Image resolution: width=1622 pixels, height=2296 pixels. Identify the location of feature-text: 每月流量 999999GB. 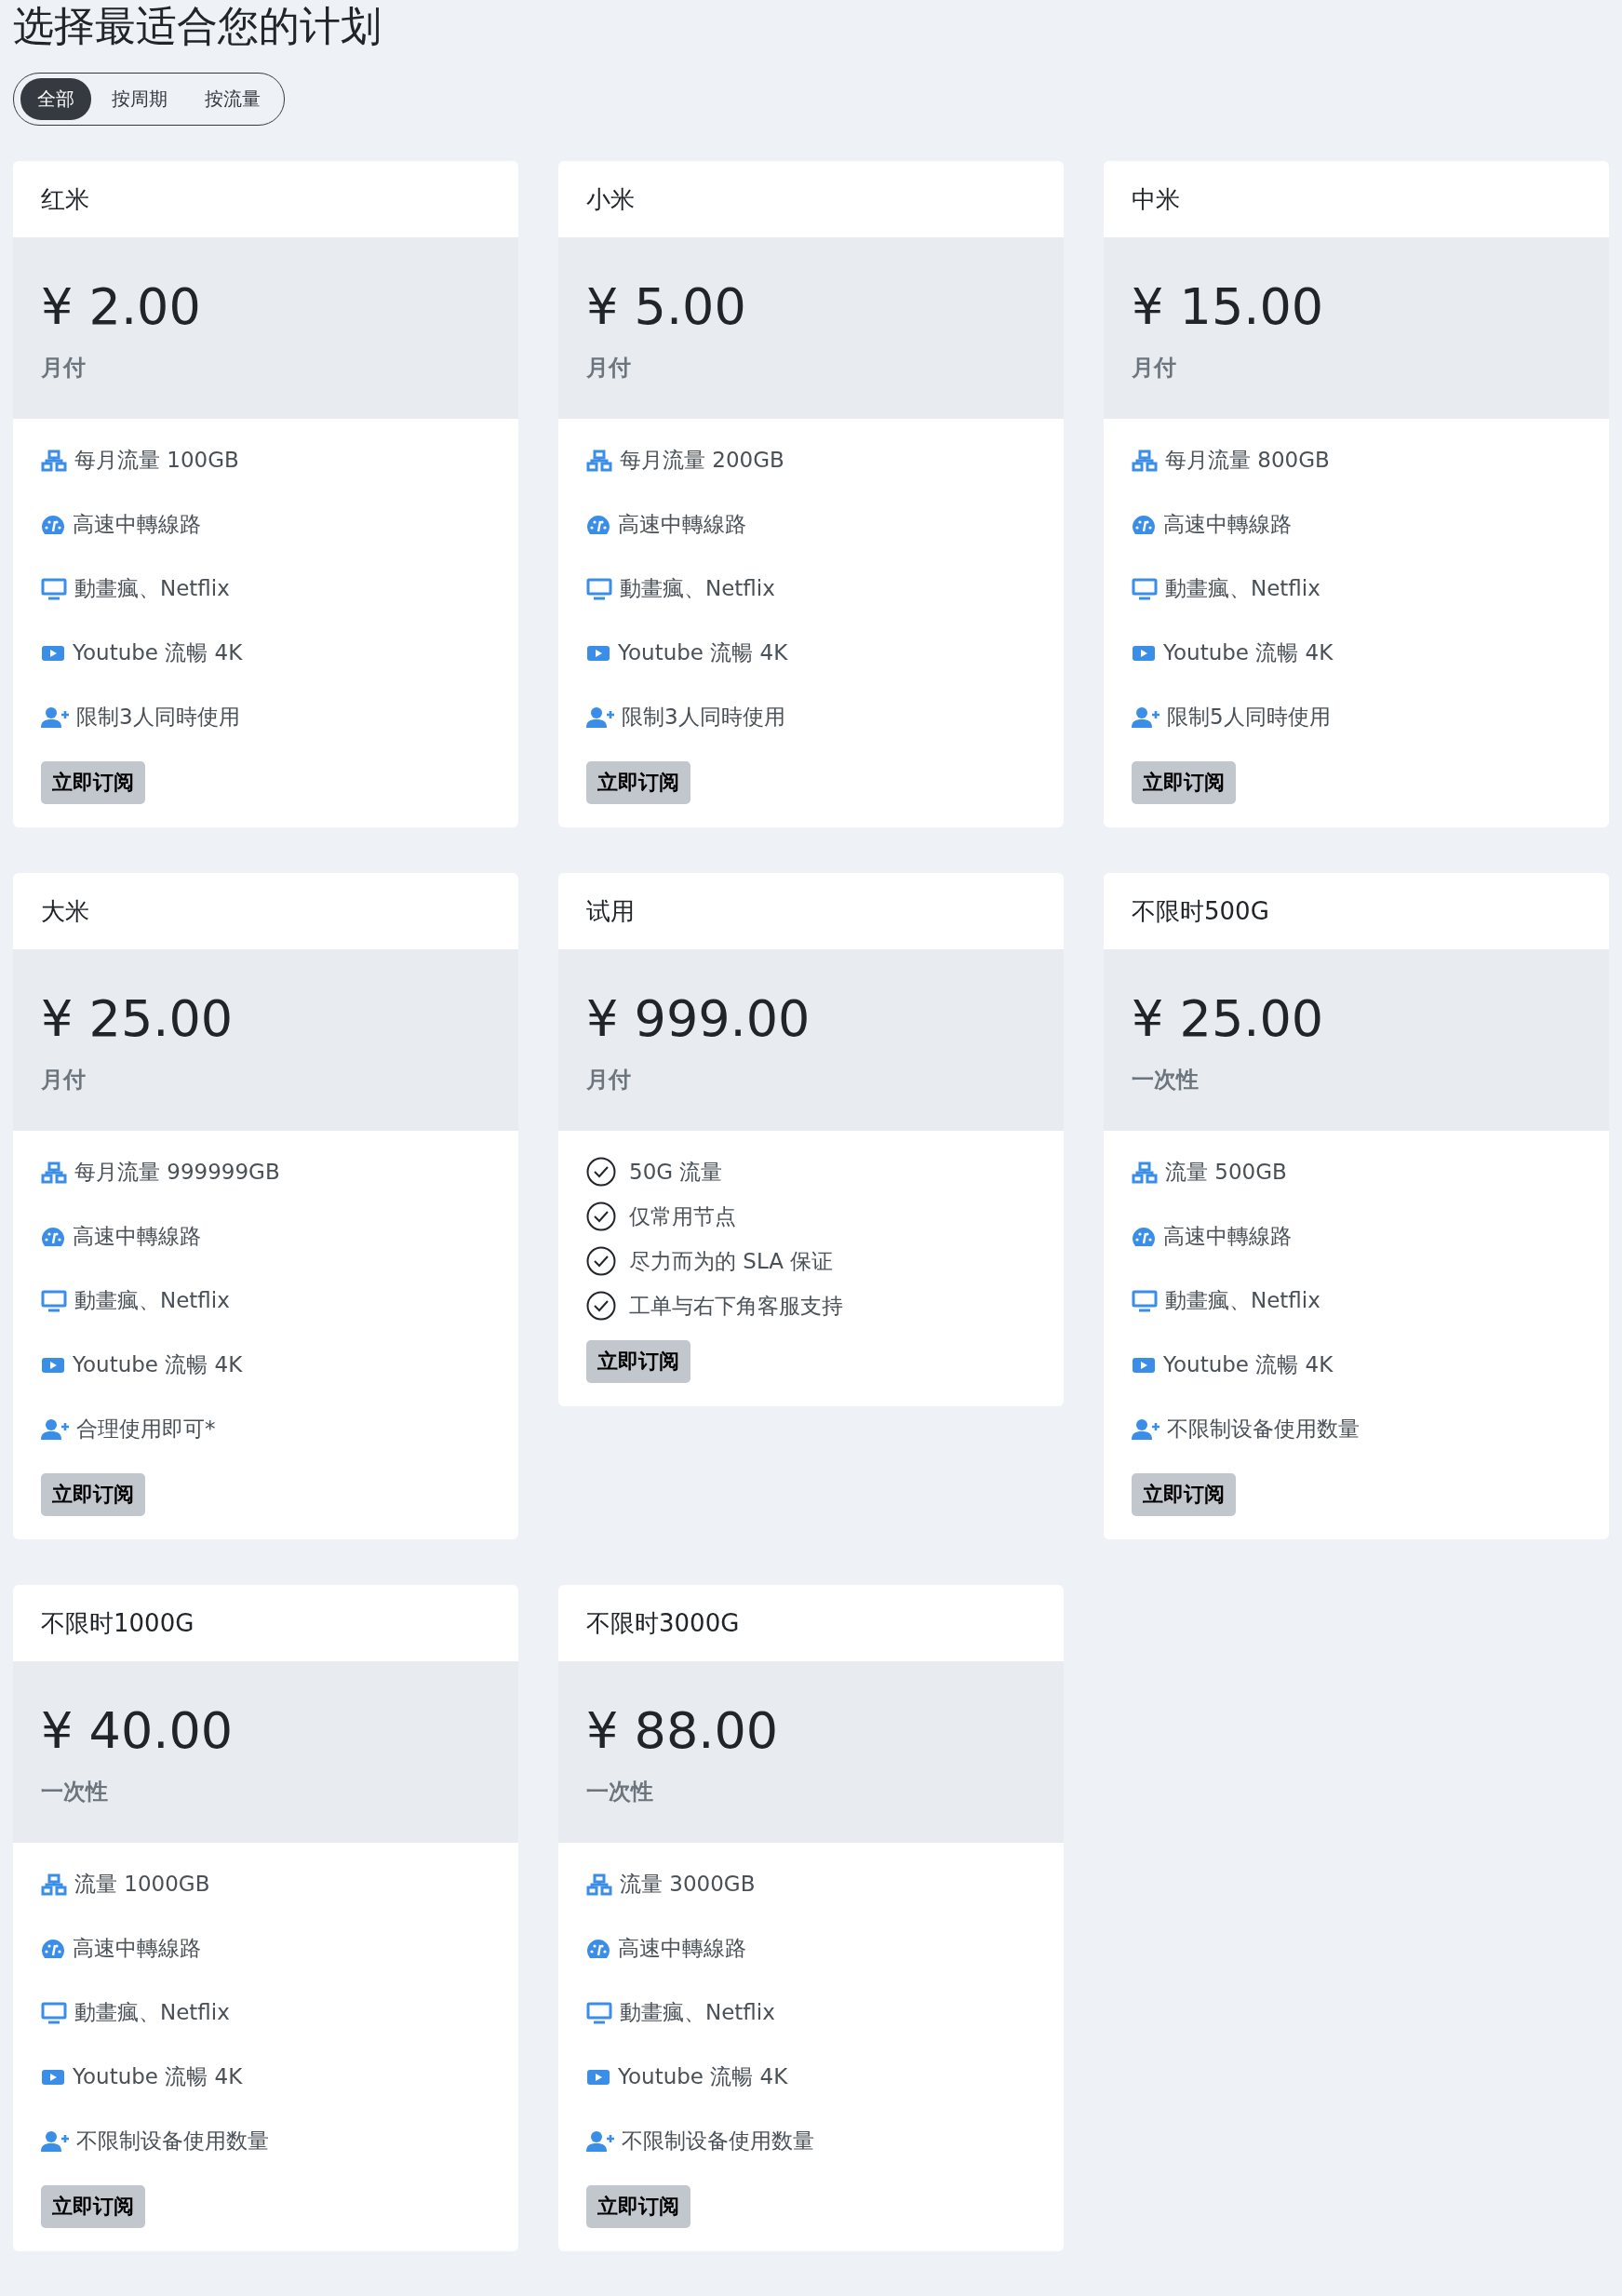
(177, 1172).